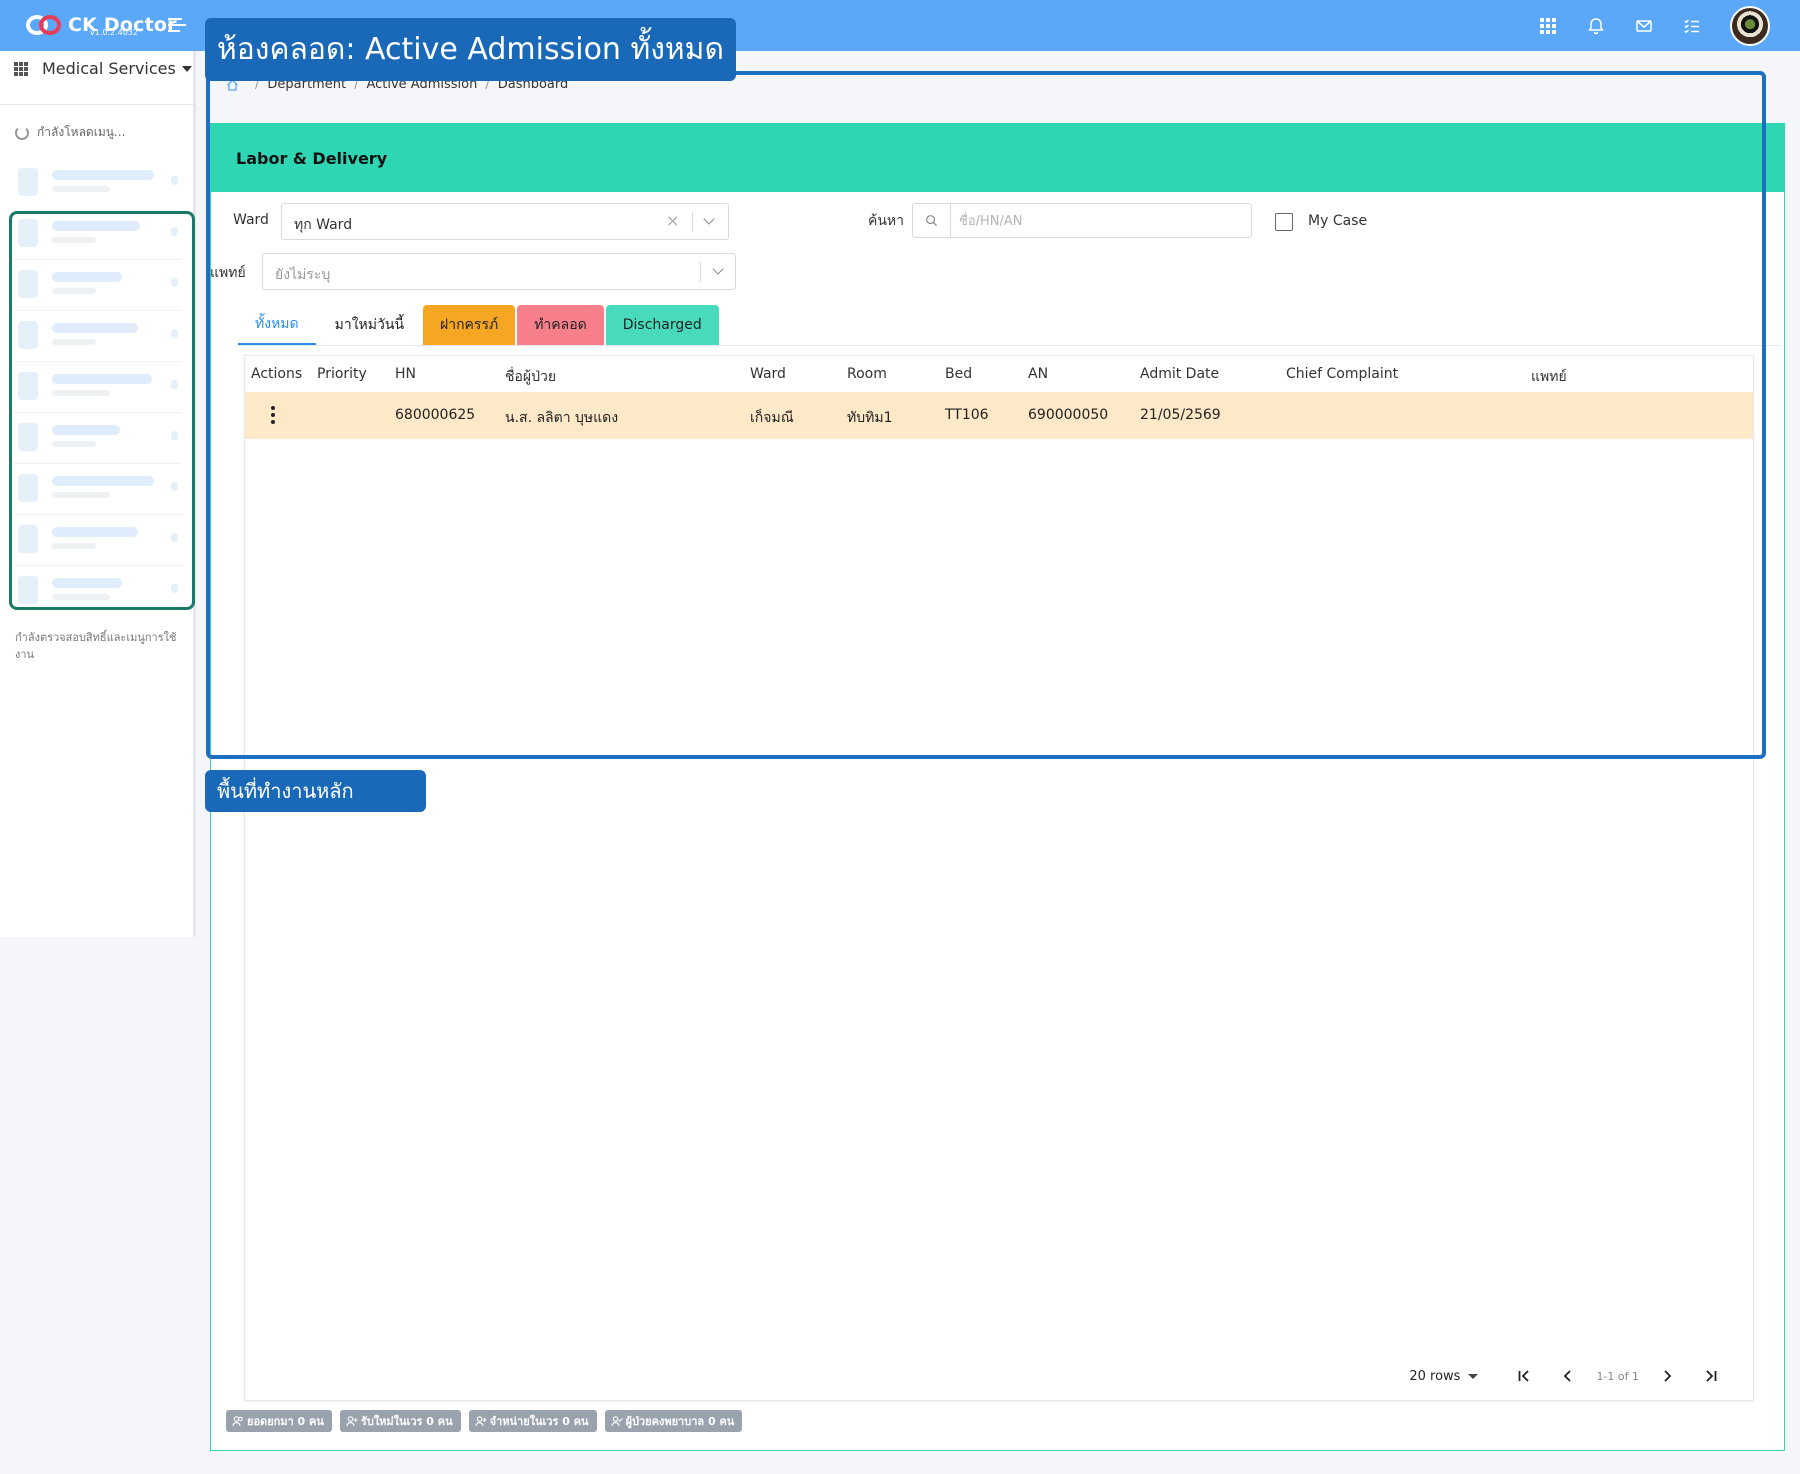 The image size is (1800, 1474). What do you see at coordinates (1617, 1376) in the screenshot?
I see `page-info: 1-1 of 1` at bounding box center [1617, 1376].